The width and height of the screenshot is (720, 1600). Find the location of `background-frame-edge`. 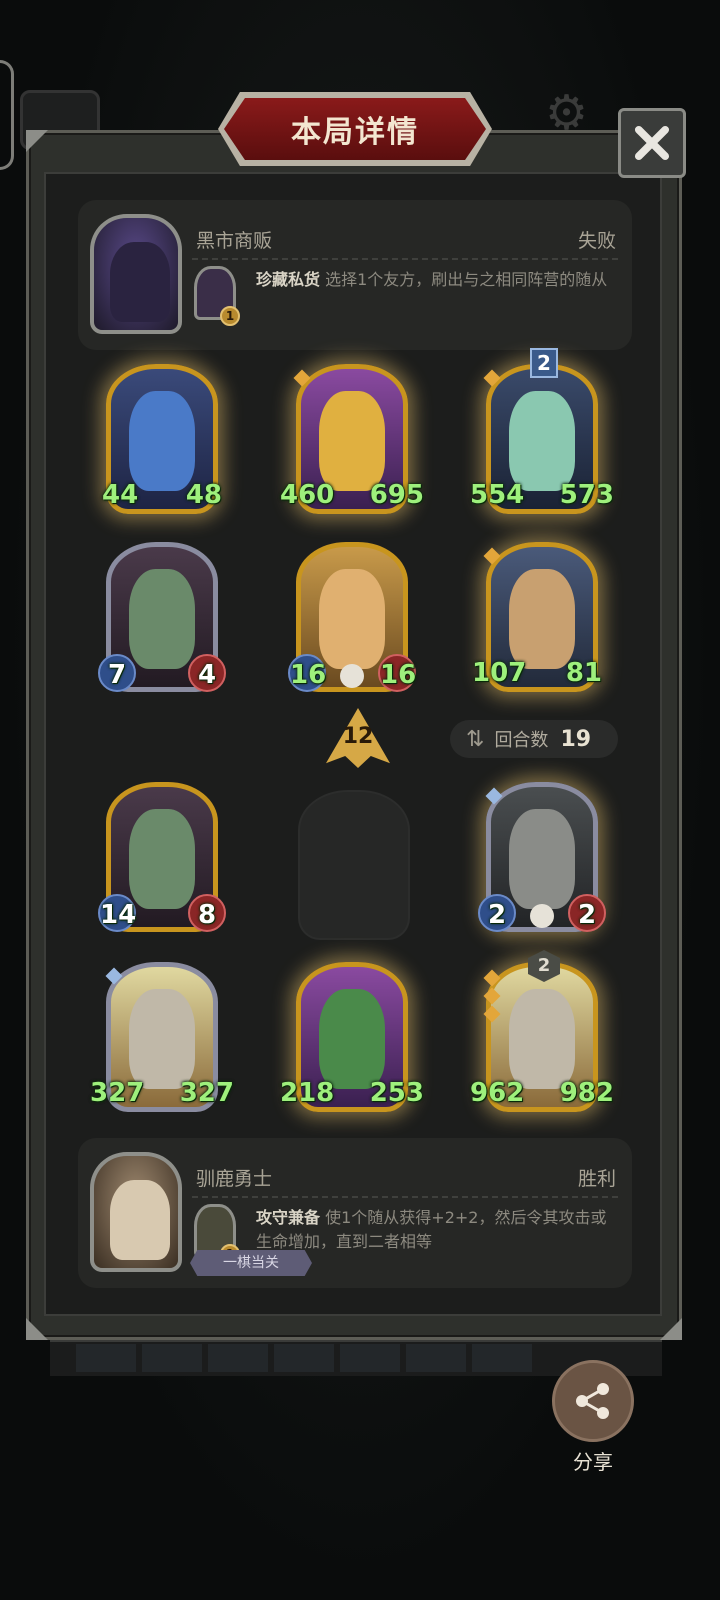

background-frame-edge is located at coordinates (7, 115).